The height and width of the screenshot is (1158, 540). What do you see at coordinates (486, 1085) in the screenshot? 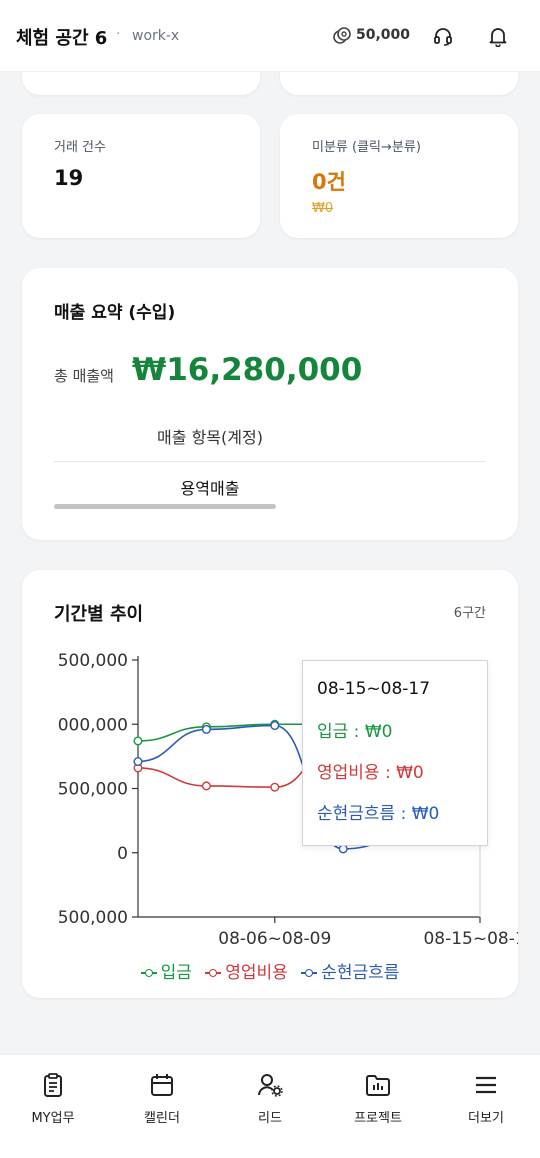
I see `menu-icon` at bounding box center [486, 1085].